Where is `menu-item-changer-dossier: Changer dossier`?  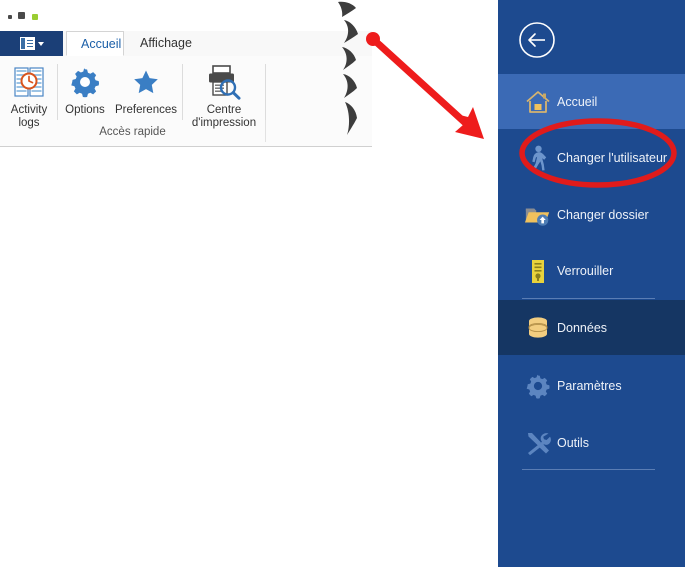
menu-item-changer-dossier: Changer dossier is located at coordinates (591, 214).